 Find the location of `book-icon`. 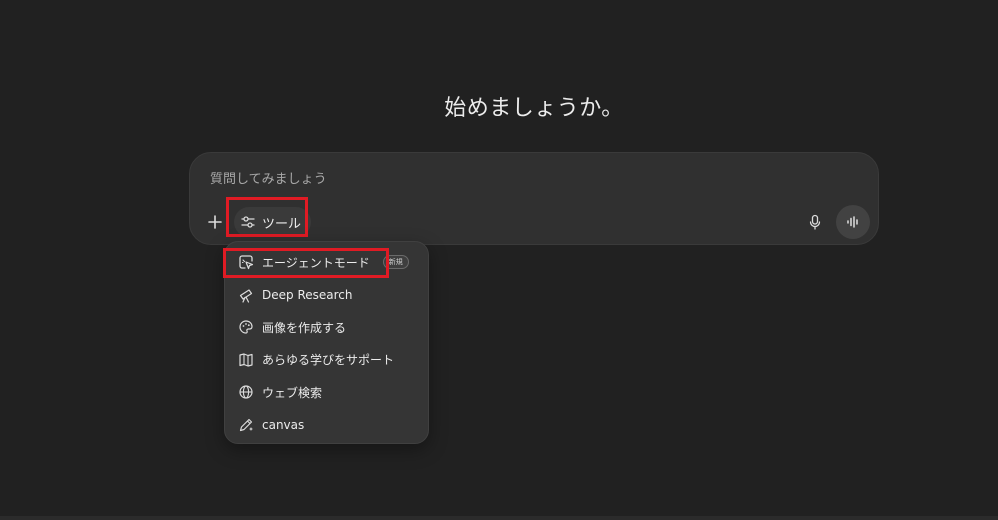

book-icon is located at coordinates (246, 360).